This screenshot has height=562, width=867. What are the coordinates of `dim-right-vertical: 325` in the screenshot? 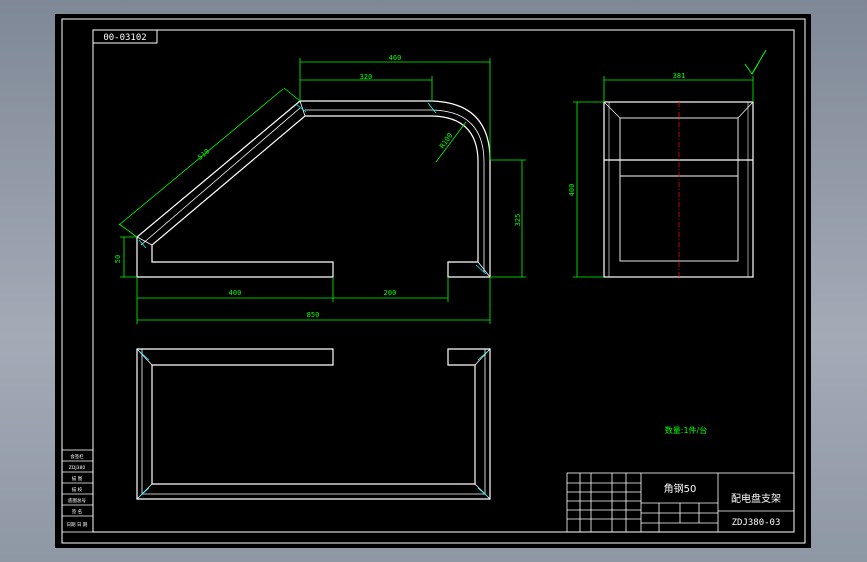 It's located at (518, 220).